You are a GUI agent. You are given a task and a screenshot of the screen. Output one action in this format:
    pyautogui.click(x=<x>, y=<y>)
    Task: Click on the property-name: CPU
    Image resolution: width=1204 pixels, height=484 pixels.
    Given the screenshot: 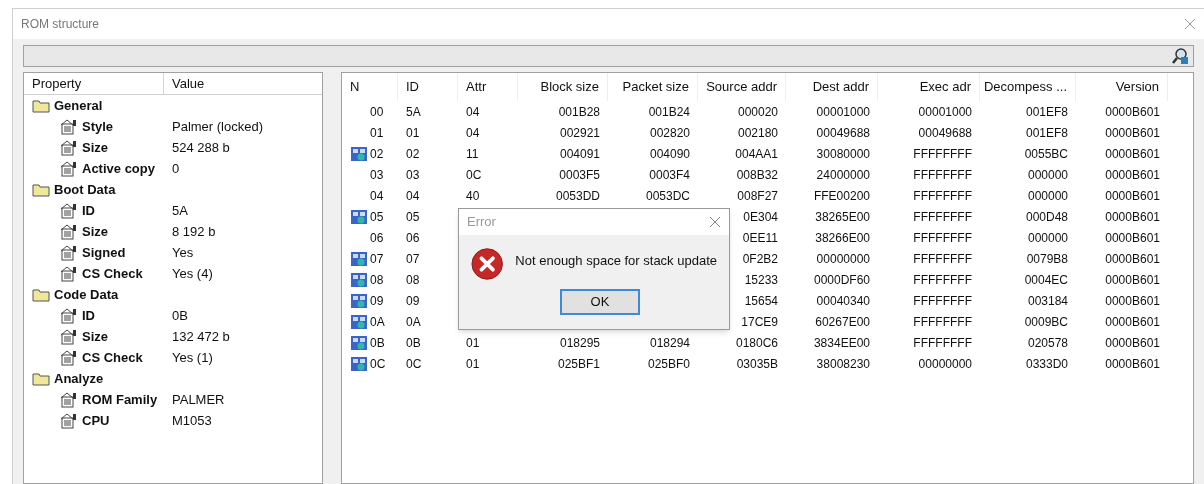 What is the action you would take?
    pyautogui.click(x=96, y=420)
    